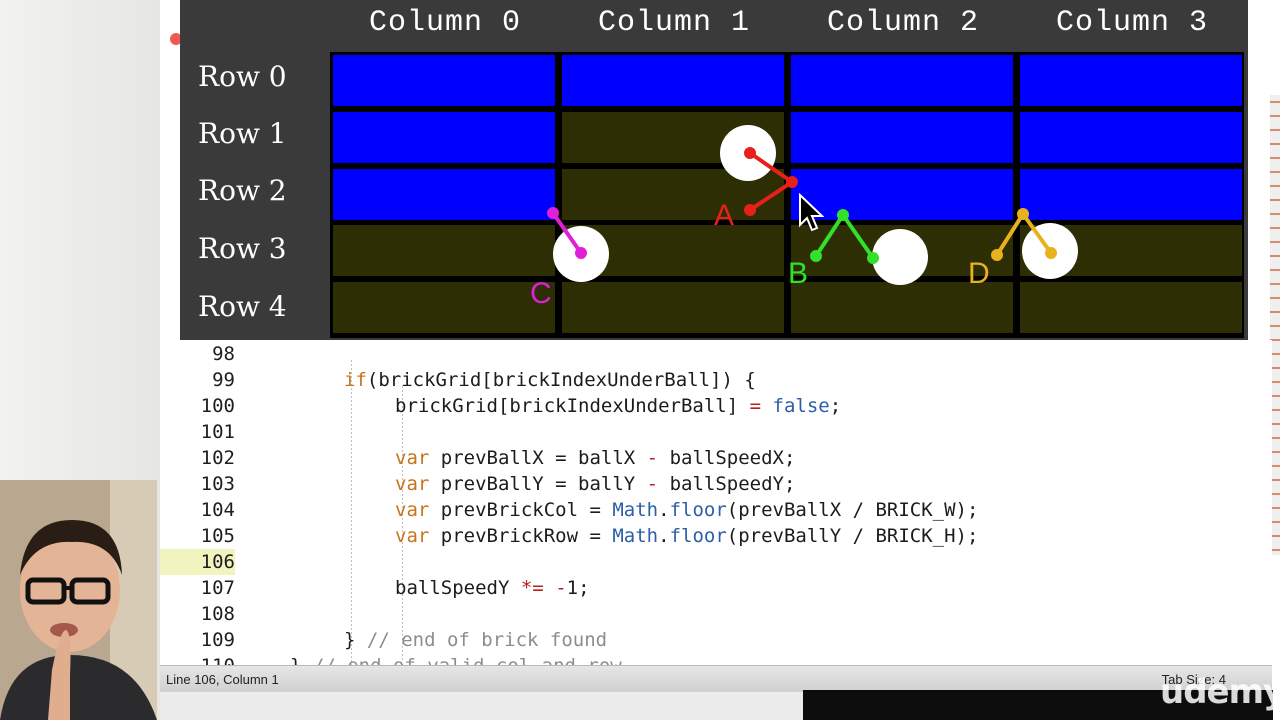 The image size is (1280, 720). What do you see at coordinates (456, 659) in the screenshot?
I see `code-text: } // end of valid col and row` at bounding box center [456, 659].